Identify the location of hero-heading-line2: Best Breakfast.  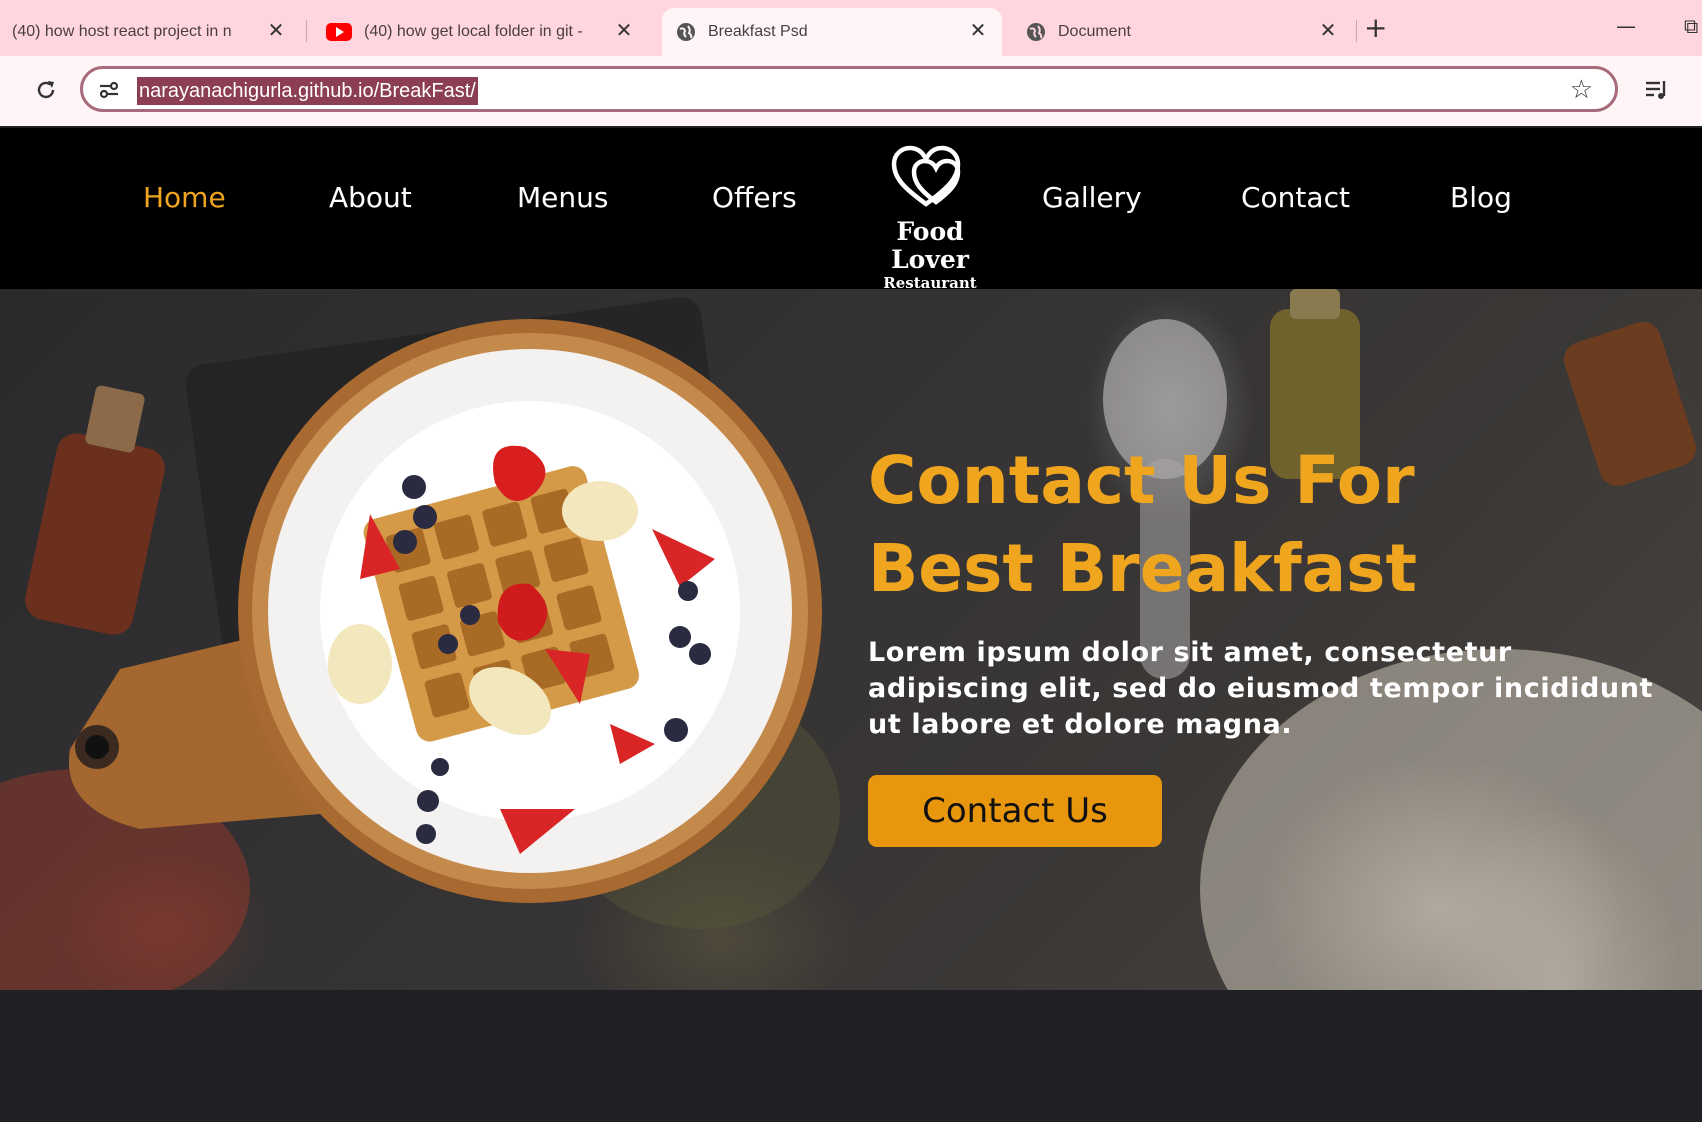
(1143, 568).